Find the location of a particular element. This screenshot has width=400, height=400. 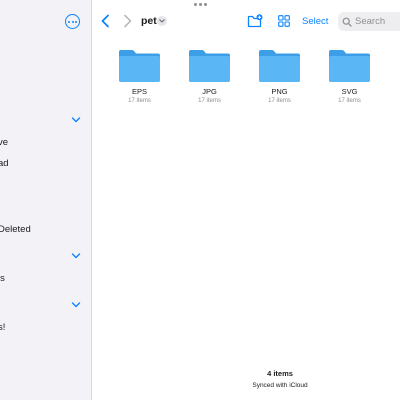

search-placeholder: Search is located at coordinates (370, 21).